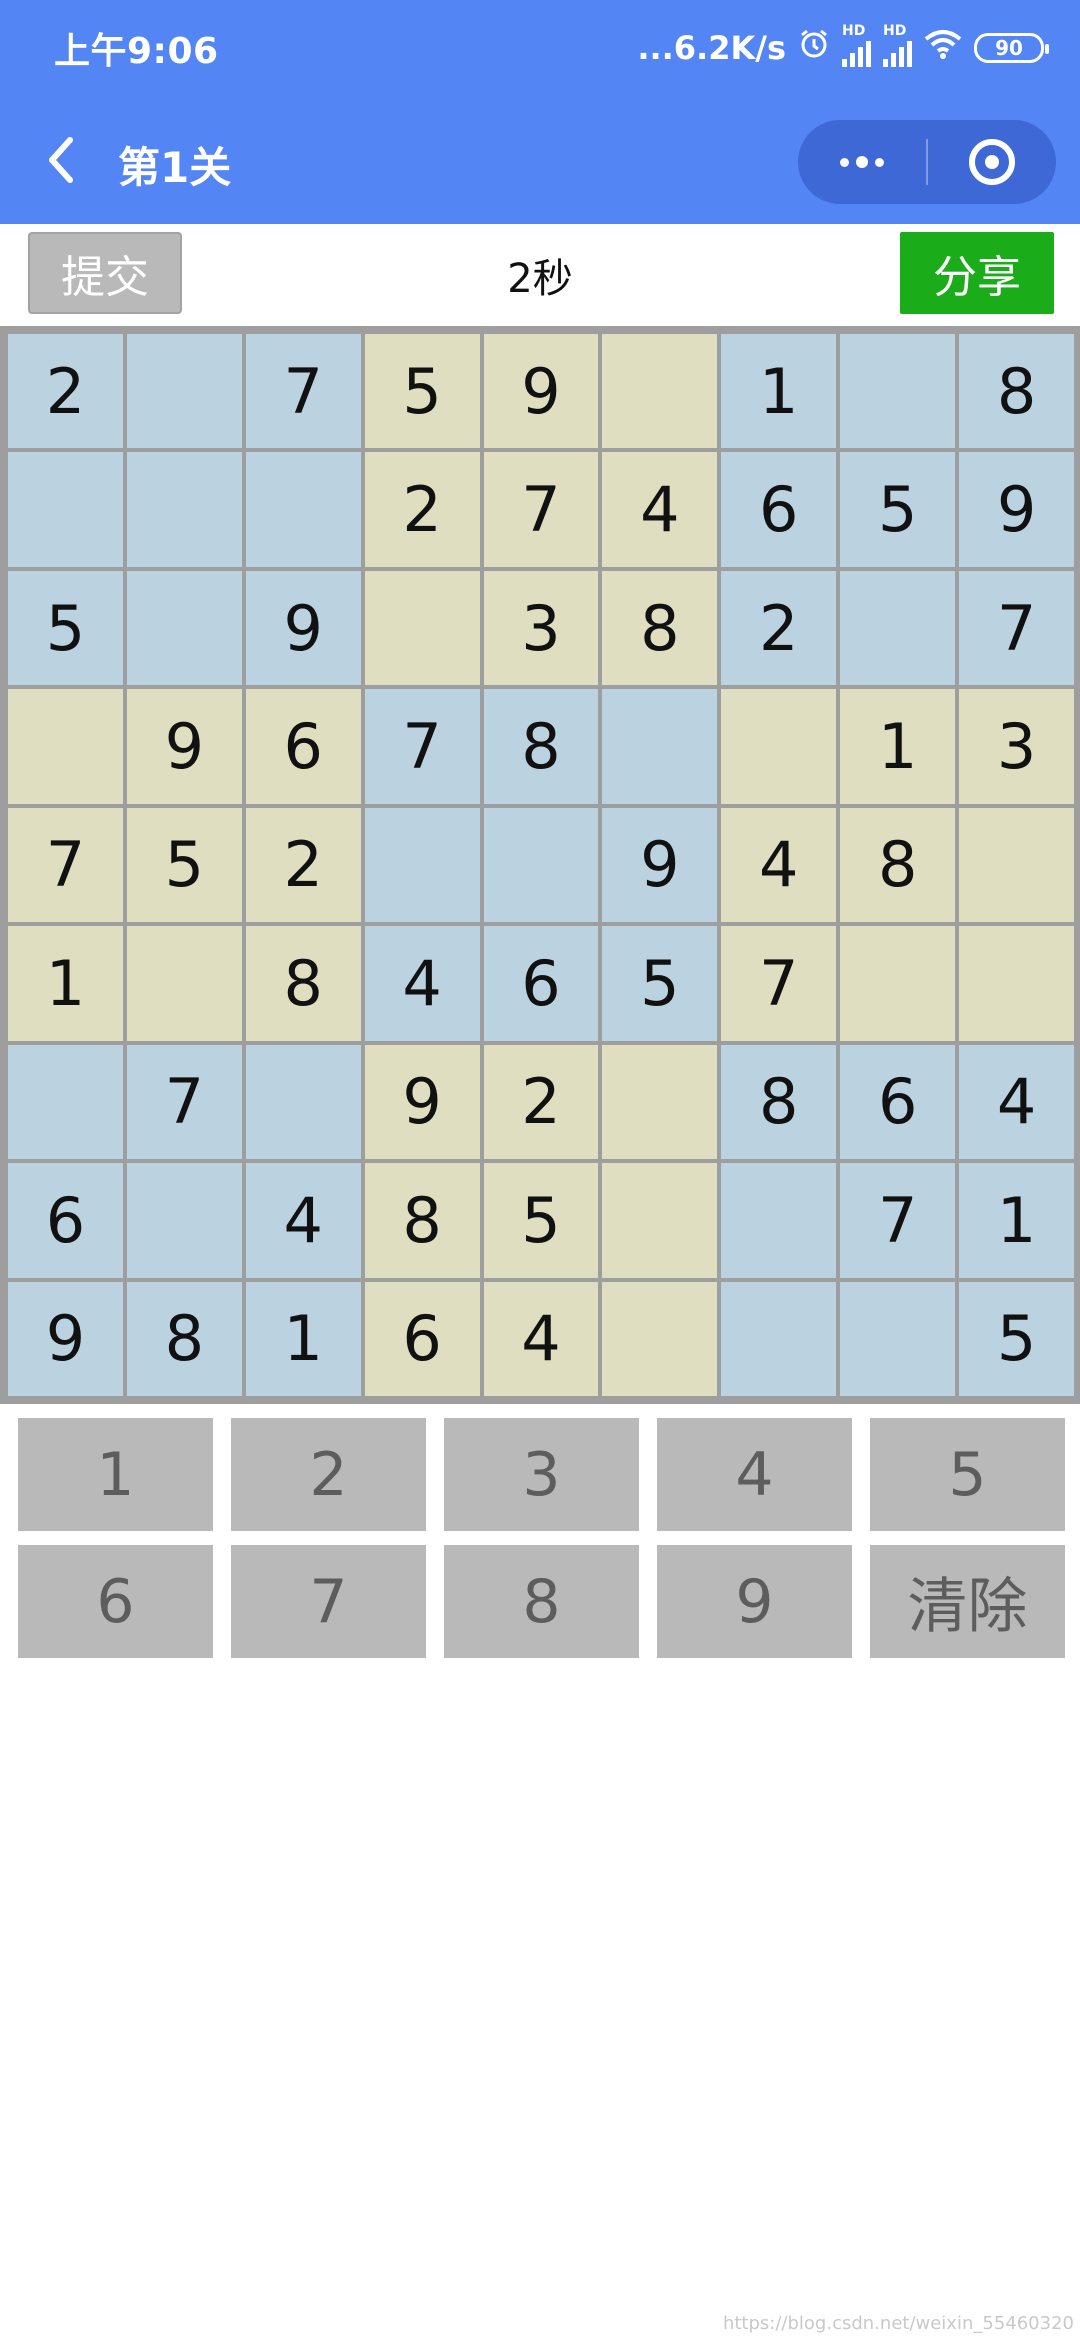 This screenshot has width=1080, height=2340. Describe the element at coordinates (105, 273) in the screenshot. I see `submit-button: 提交` at that location.